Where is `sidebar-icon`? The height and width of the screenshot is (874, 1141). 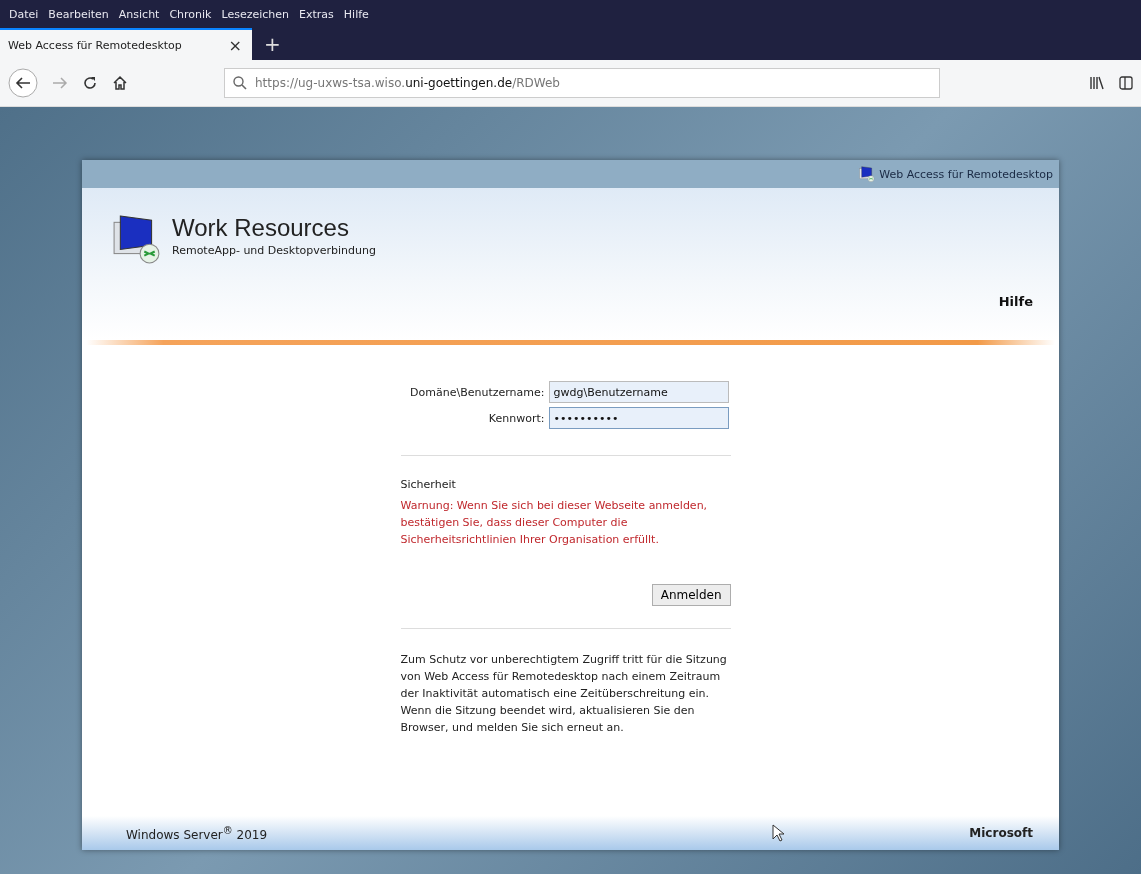
sidebar-icon is located at coordinates (1126, 83).